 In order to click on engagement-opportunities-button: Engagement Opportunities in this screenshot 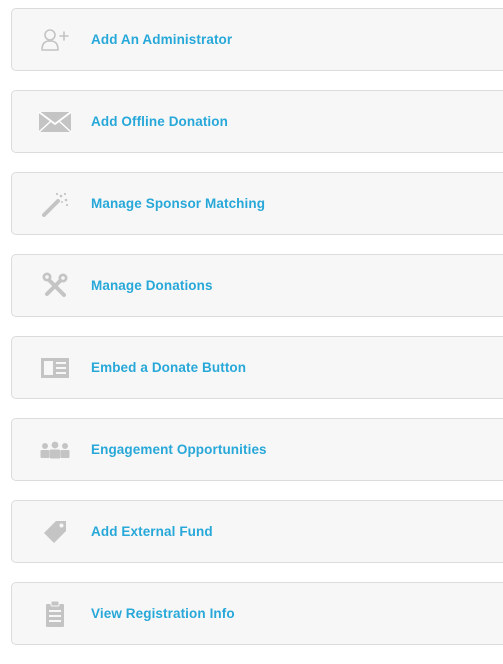, I will do `click(257, 449)`.